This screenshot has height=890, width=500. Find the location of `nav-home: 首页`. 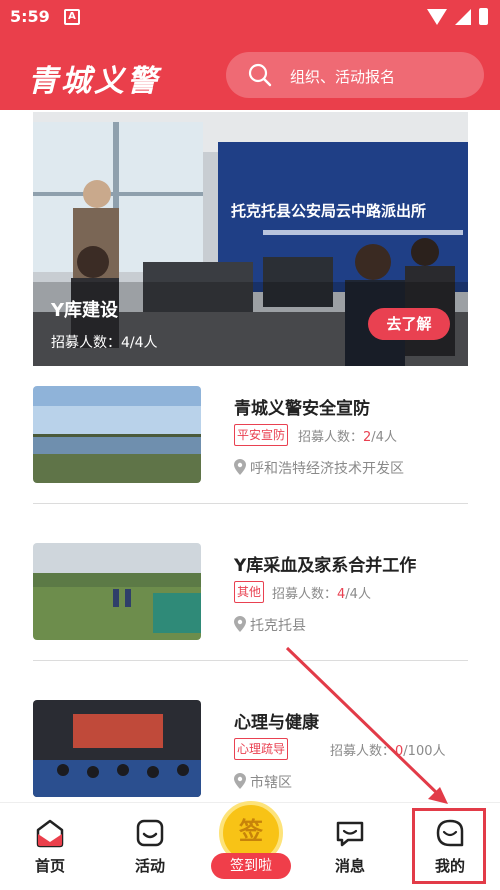

nav-home: 首页 is located at coordinates (50, 846).